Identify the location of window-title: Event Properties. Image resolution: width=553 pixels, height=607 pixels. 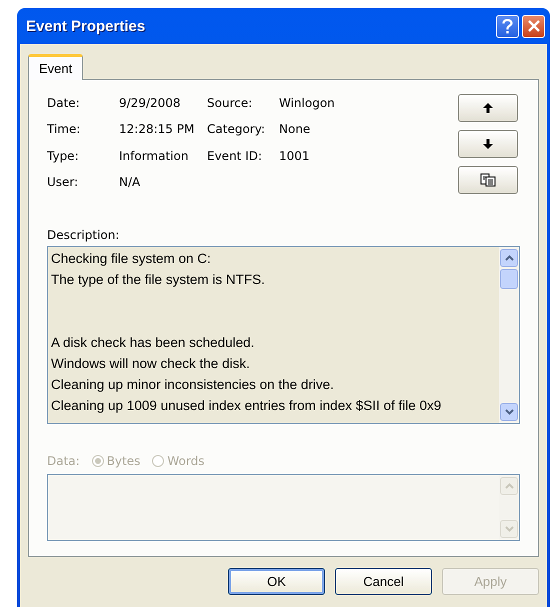
(86, 26).